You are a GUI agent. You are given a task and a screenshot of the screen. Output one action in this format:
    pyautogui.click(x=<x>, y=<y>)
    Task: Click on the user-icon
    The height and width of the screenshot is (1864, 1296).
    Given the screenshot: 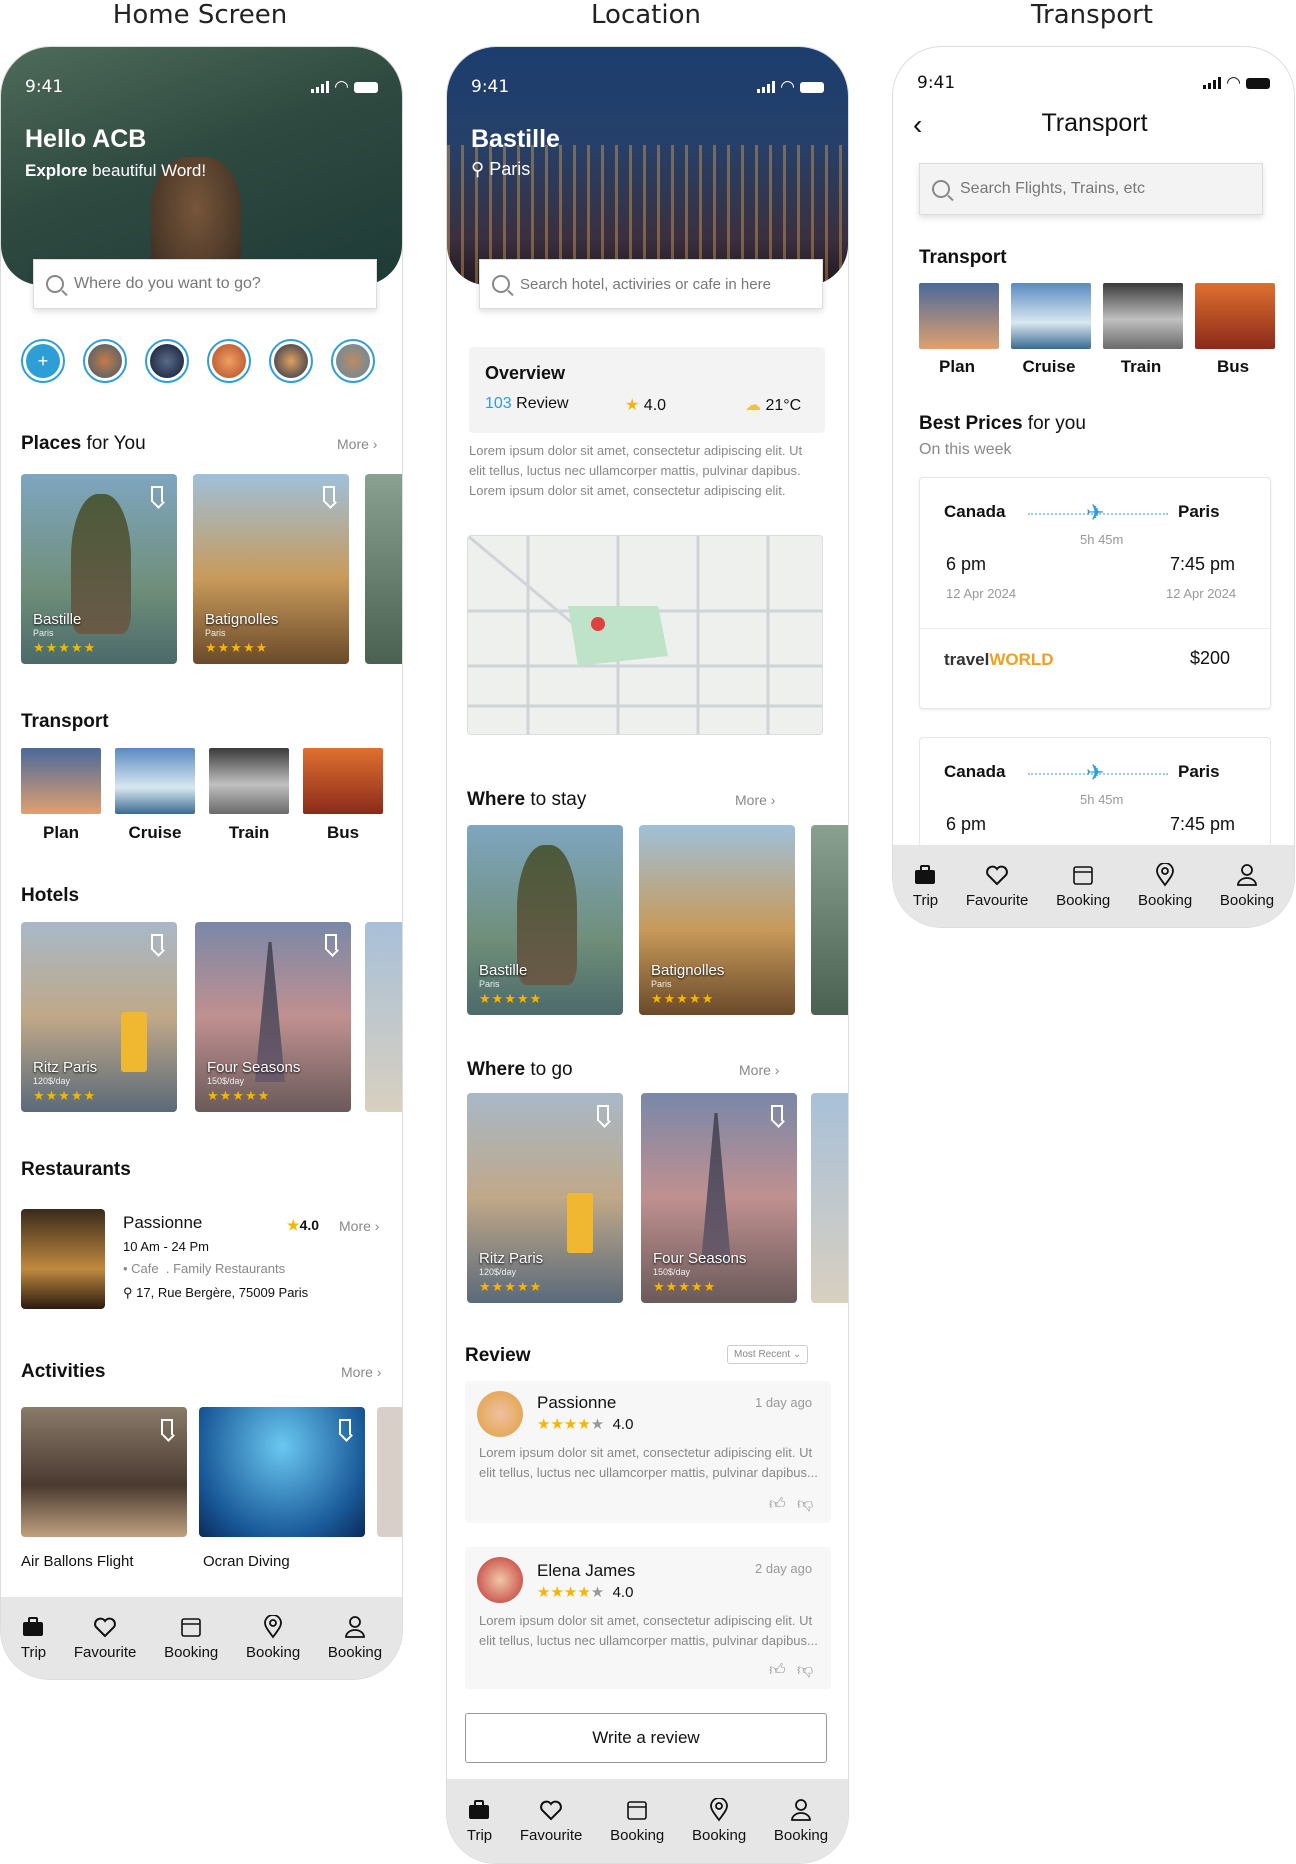 What is the action you would take?
    pyautogui.click(x=1247, y=875)
    